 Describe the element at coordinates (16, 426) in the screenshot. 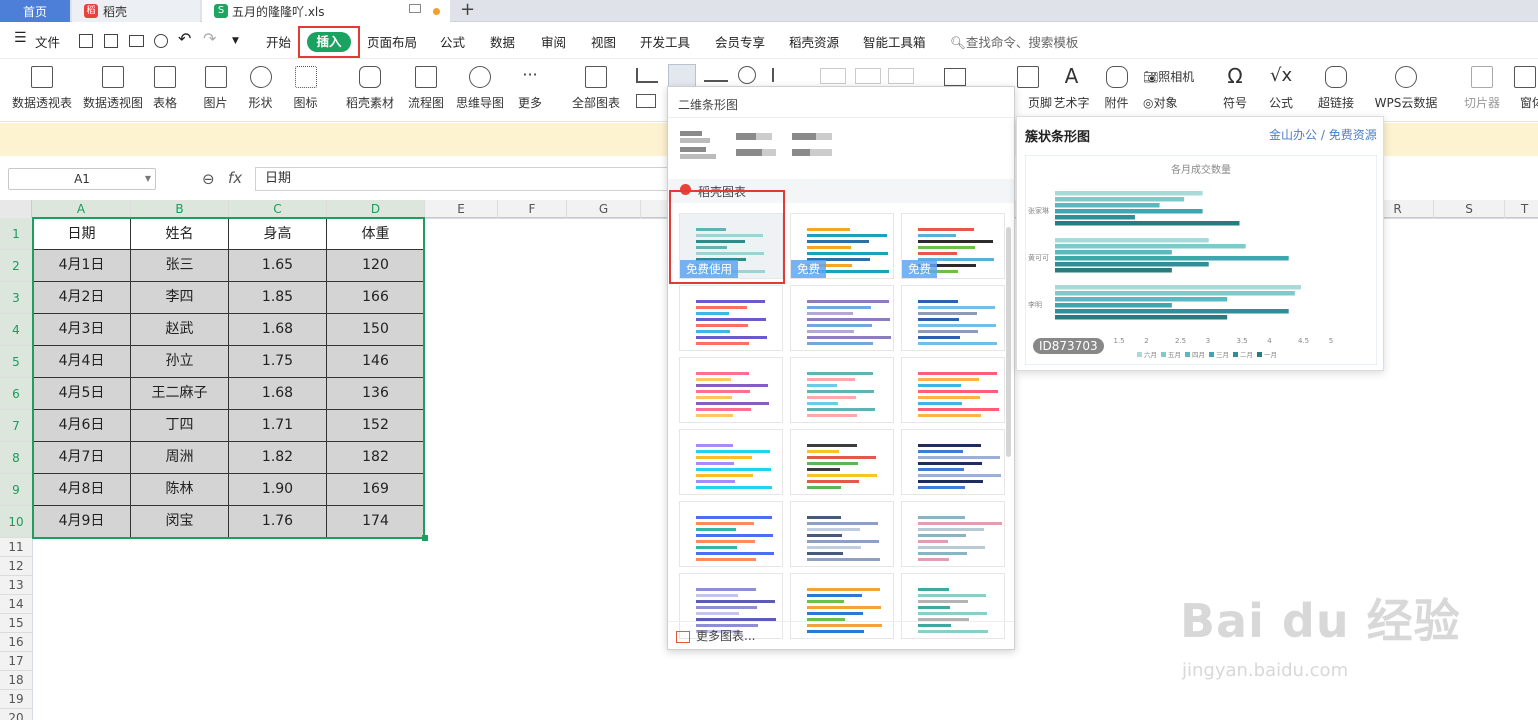

I see `row-header-7: 7` at that location.